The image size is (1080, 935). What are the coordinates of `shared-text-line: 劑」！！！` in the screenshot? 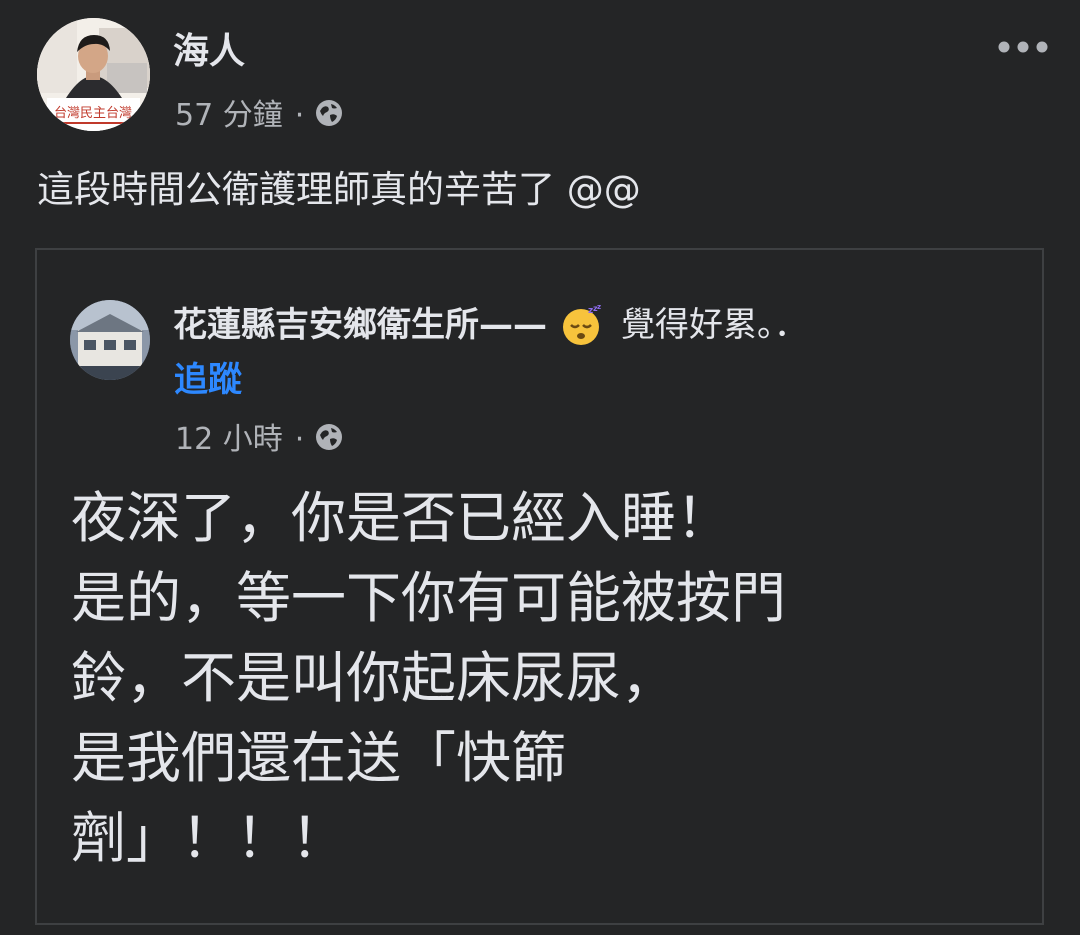 It's located at (209, 838).